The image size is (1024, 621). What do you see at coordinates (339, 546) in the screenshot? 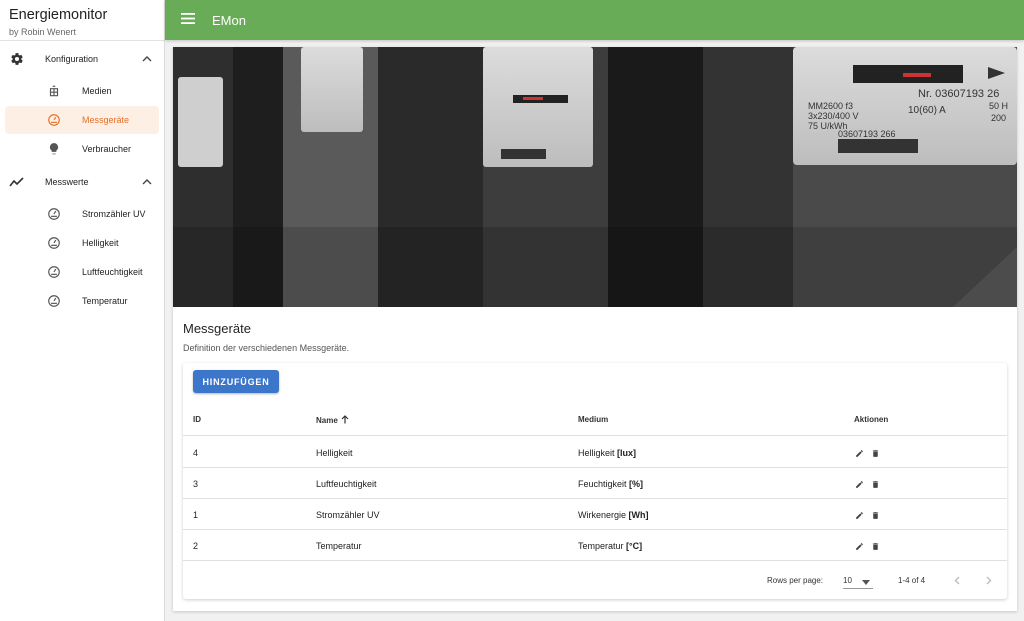
I see `cell-name: Temperatur` at bounding box center [339, 546].